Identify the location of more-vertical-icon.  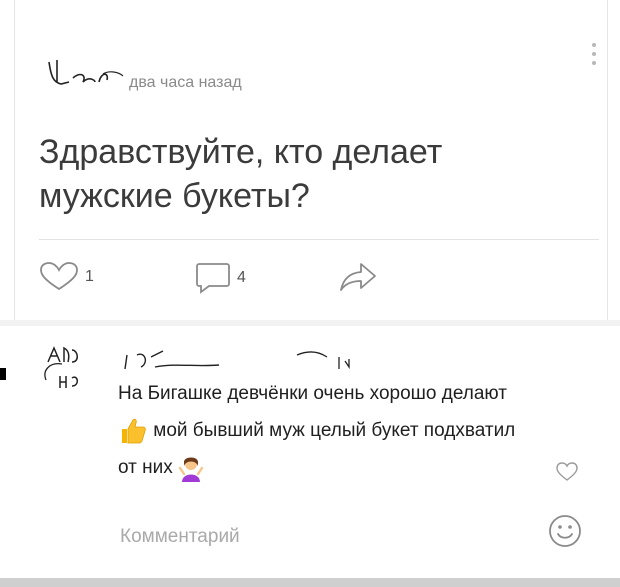
(594, 56).